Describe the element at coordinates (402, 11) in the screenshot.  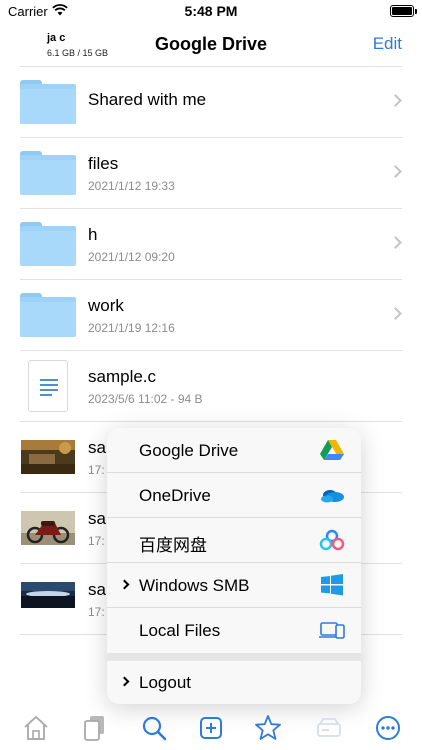
I see `battery-icon` at that location.